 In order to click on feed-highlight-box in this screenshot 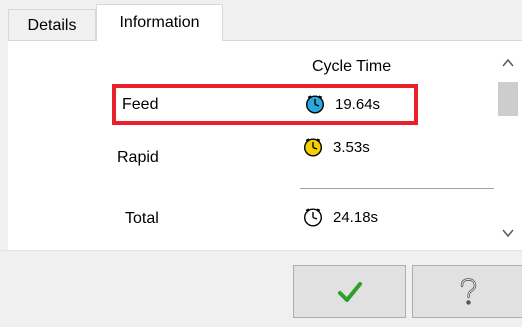, I will do `click(265, 104)`.